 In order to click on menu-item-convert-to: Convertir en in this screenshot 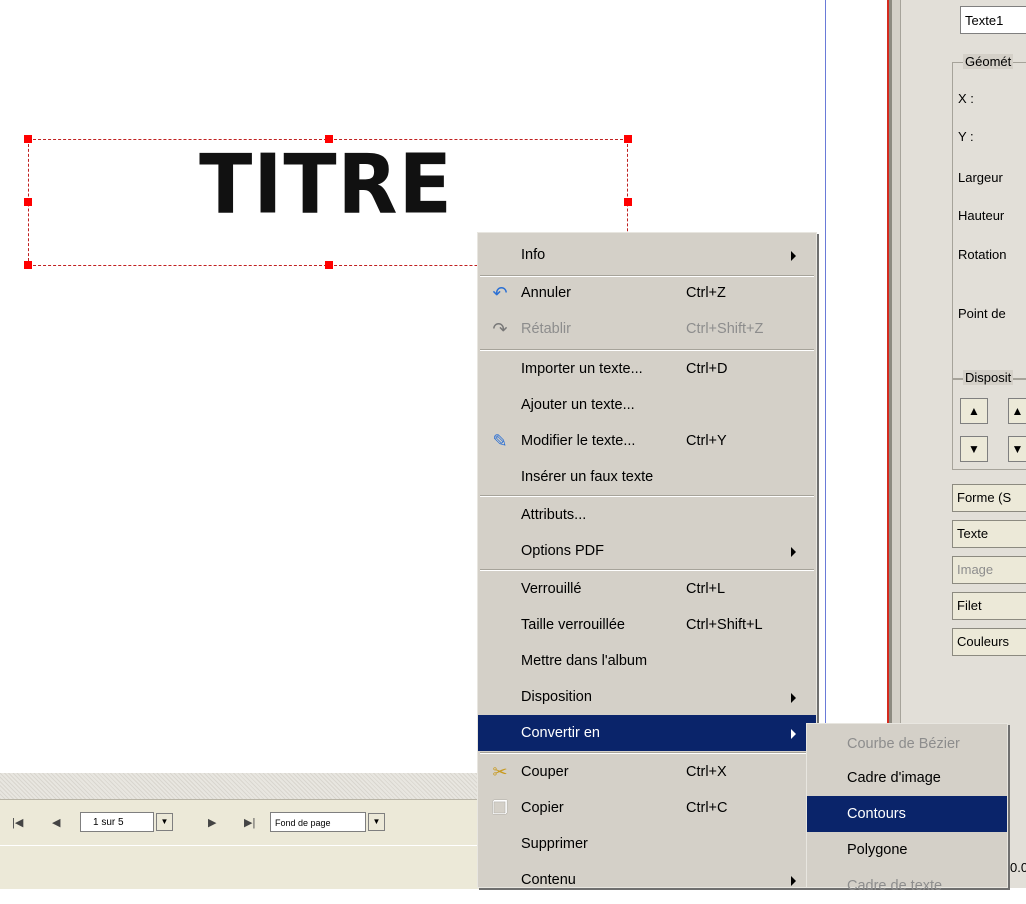, I will do `click(647, 733)`.